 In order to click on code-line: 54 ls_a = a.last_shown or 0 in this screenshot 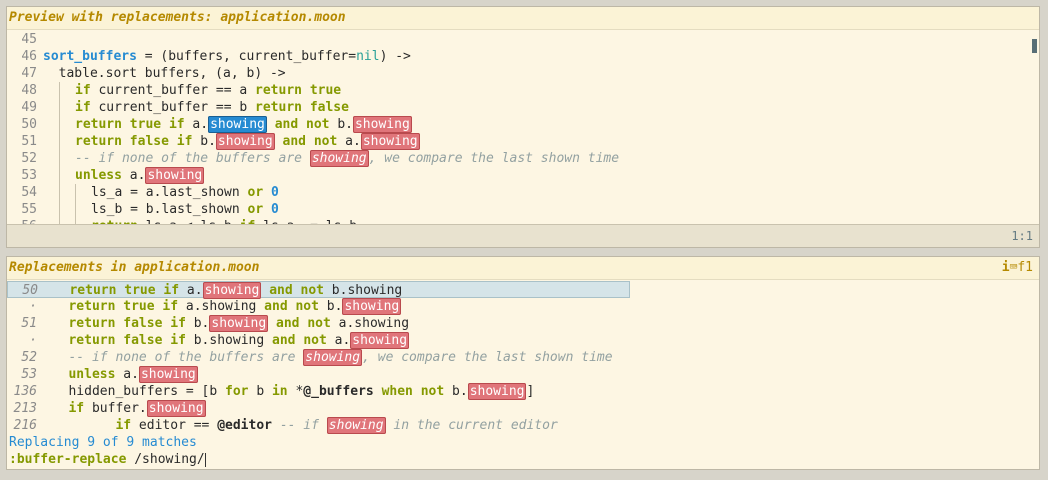, I will do `click(150, 192)`.